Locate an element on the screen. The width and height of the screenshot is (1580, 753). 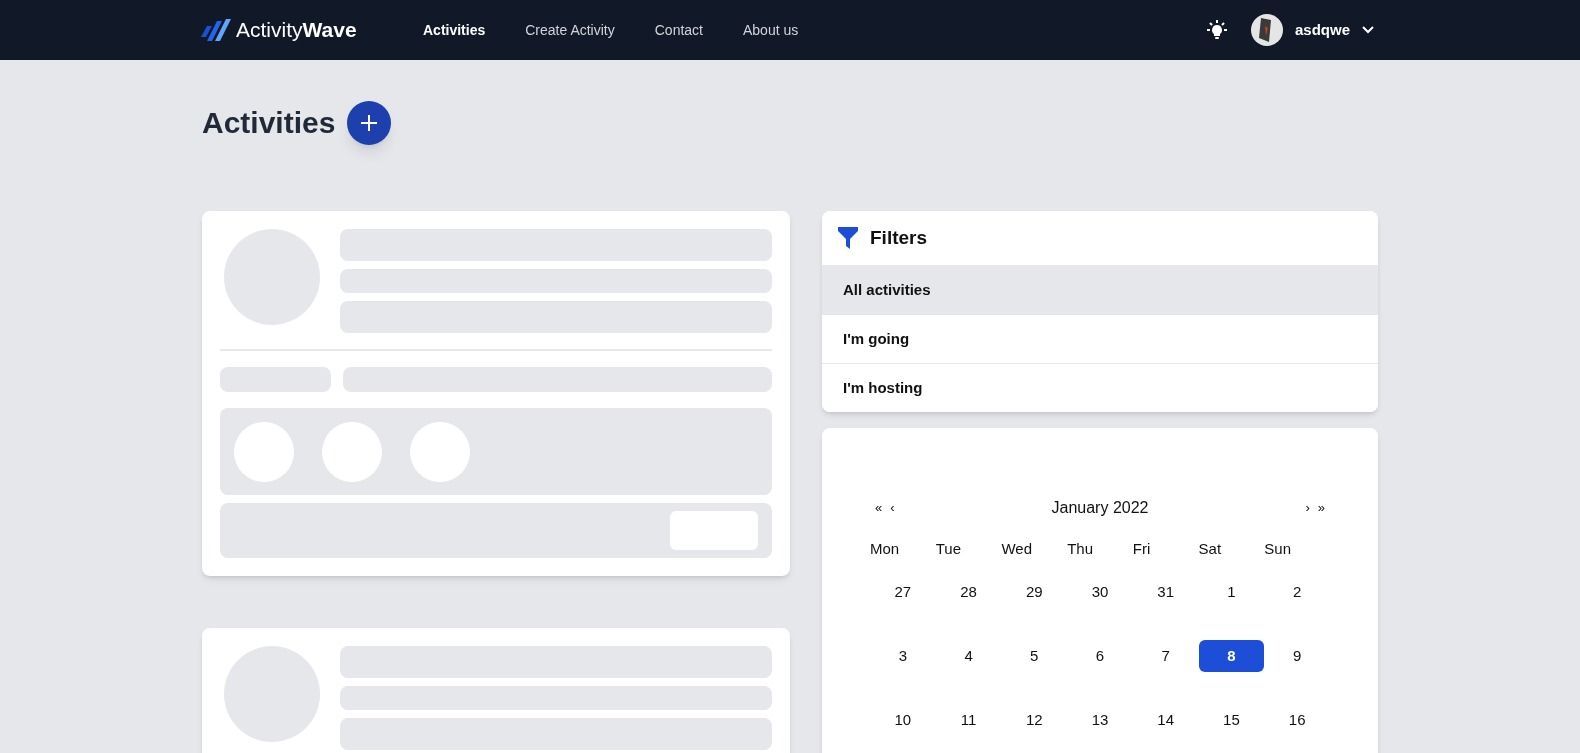
calendar-day: 8 is located at coordinates (1231, 656).